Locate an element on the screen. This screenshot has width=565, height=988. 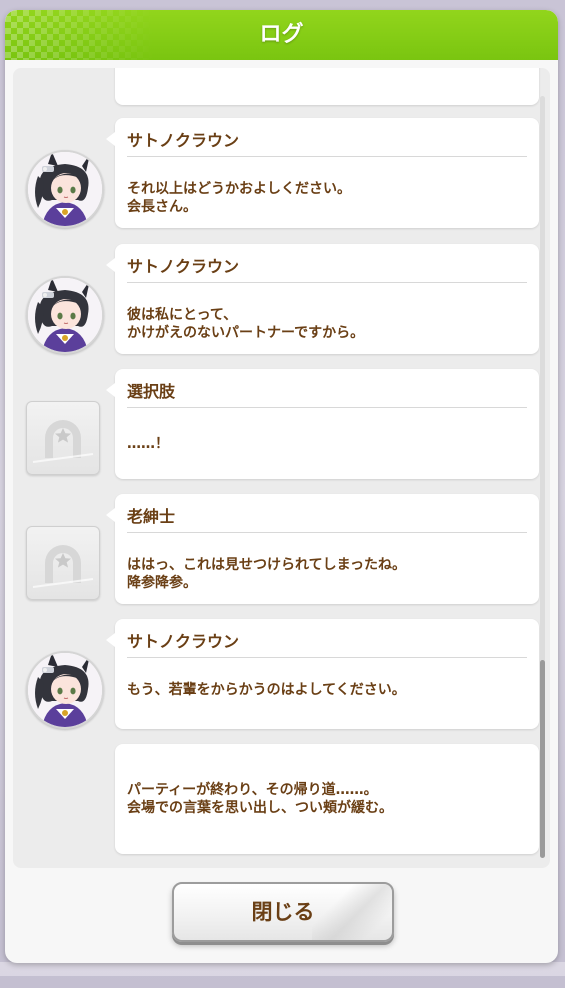
narration-bubble: パーティーが終わり、その帰り道……。 会場での言葉を思い出し、つい頬が緩む。 is located at coordinates (327, 799).